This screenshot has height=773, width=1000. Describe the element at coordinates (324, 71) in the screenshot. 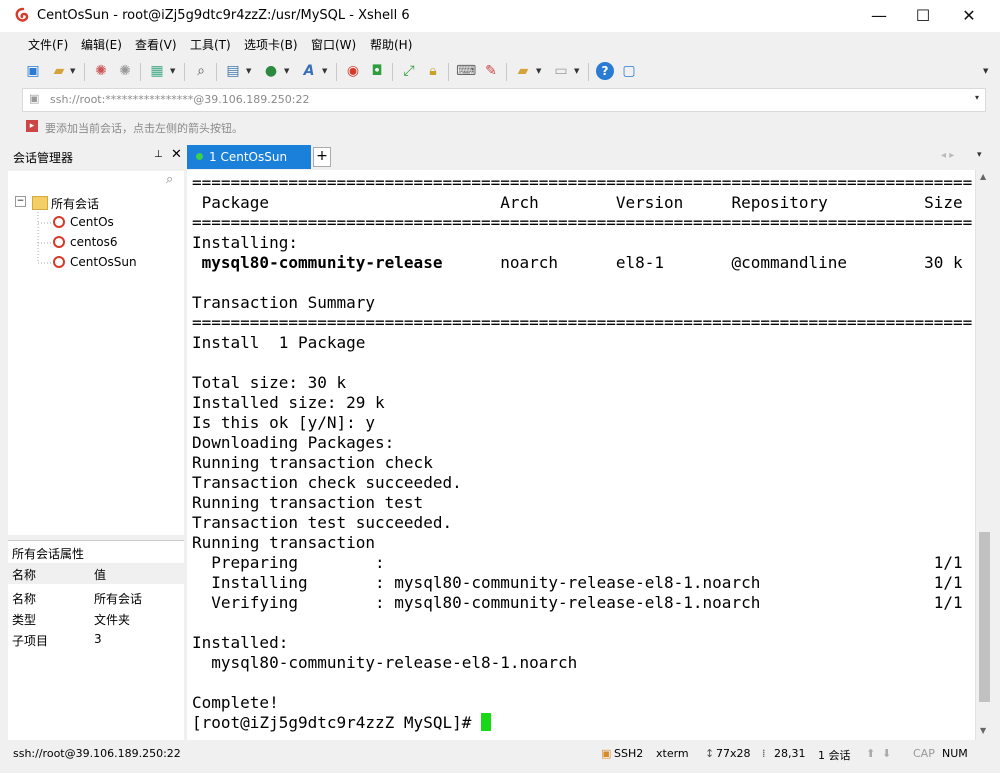

I see `font-dropdown-icon: ▼` at that location.